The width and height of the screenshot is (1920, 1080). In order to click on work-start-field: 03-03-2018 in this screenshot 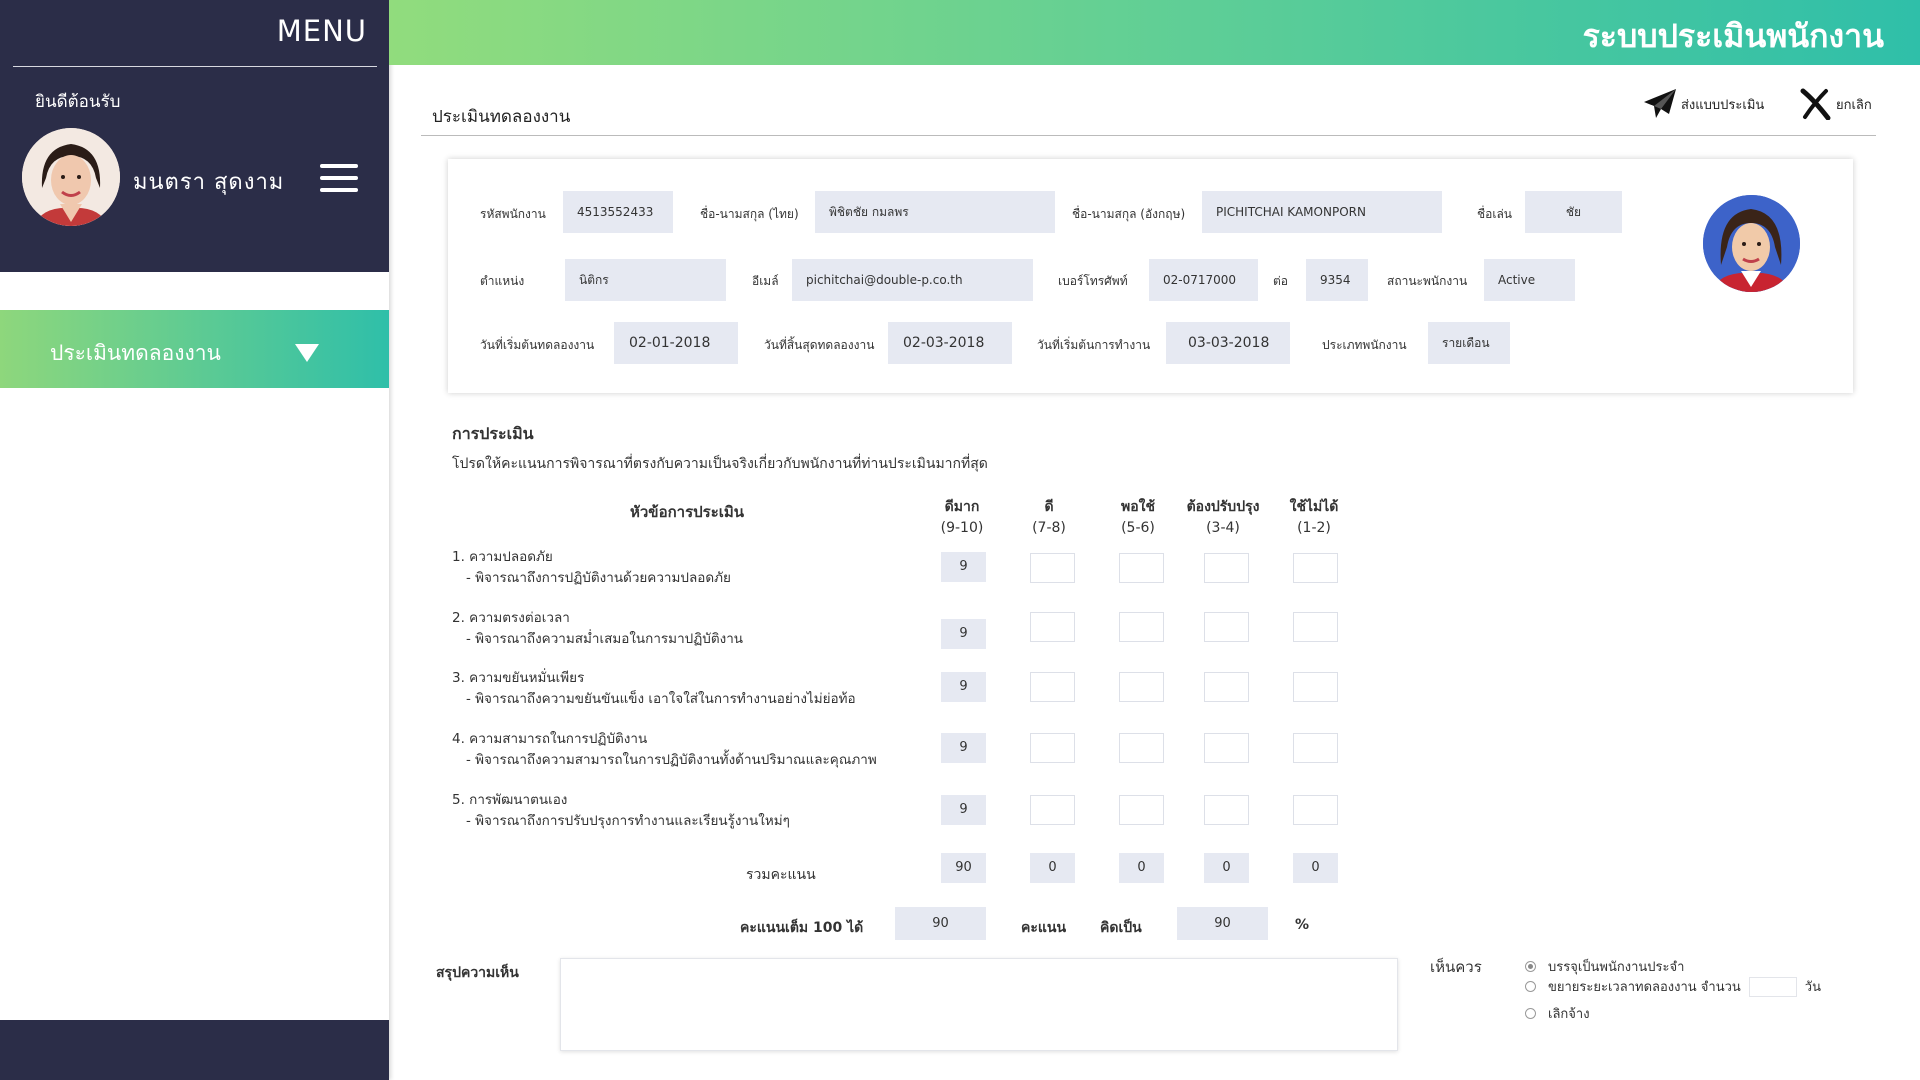, I will do `click(1228, 343)`.